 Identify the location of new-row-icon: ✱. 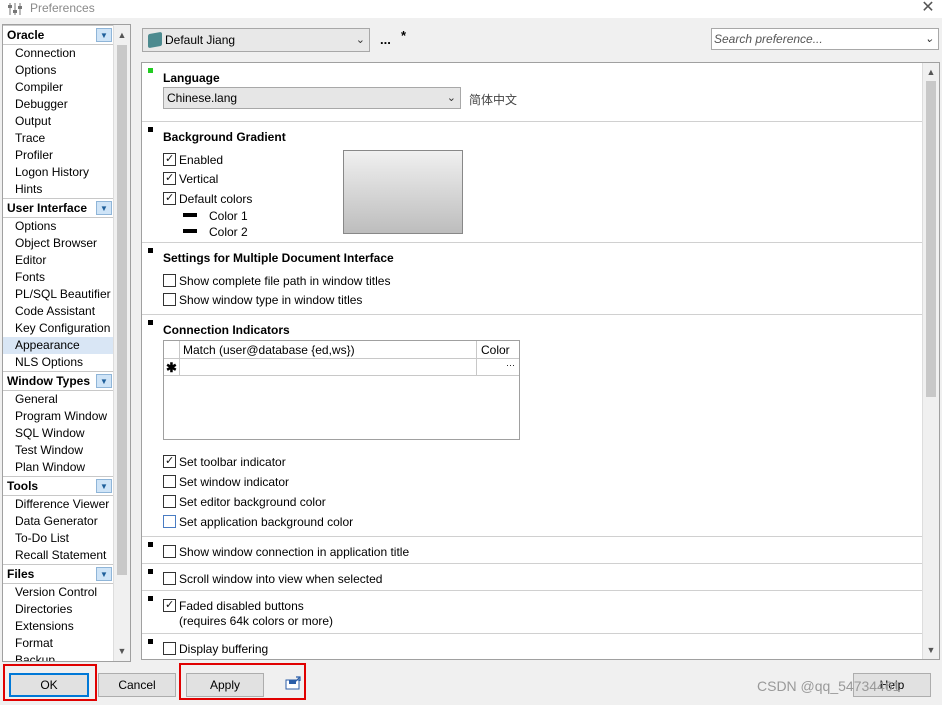
(172, 367).